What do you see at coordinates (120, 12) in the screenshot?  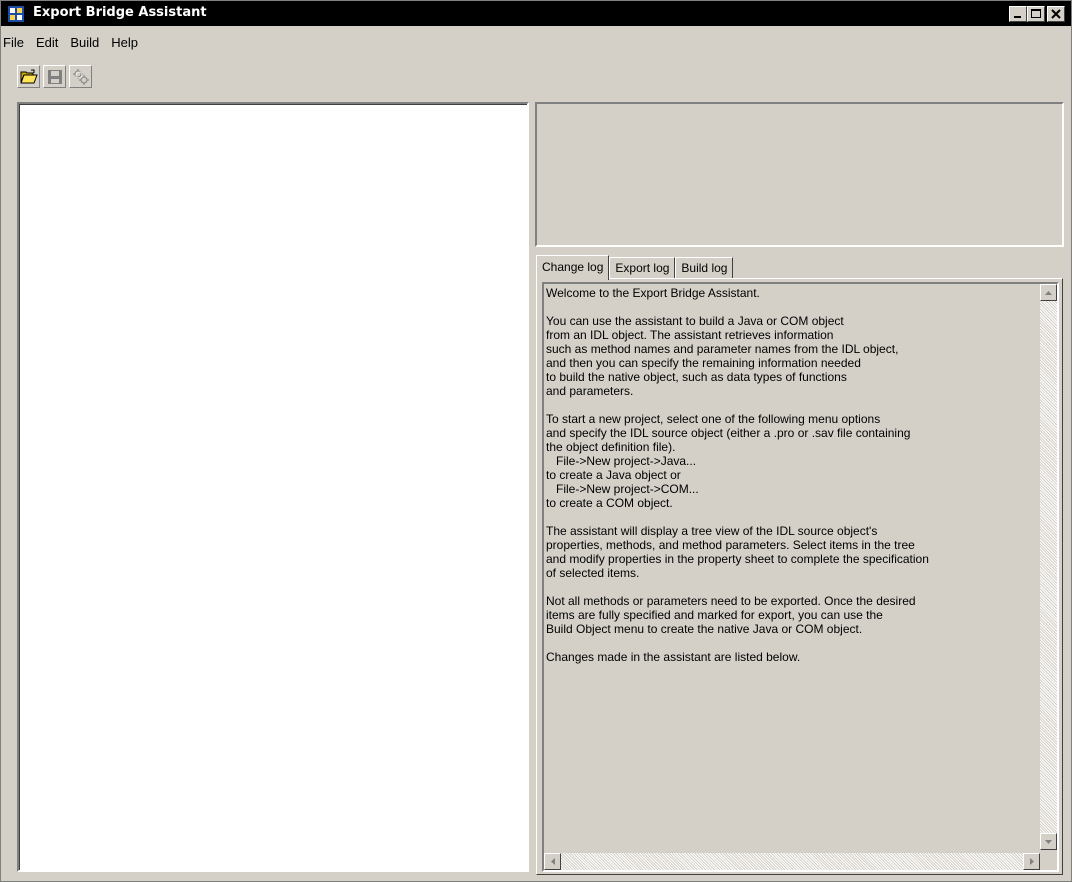 I see `window-title: Export Bridge Assistant` at bounding box center [120, 12].